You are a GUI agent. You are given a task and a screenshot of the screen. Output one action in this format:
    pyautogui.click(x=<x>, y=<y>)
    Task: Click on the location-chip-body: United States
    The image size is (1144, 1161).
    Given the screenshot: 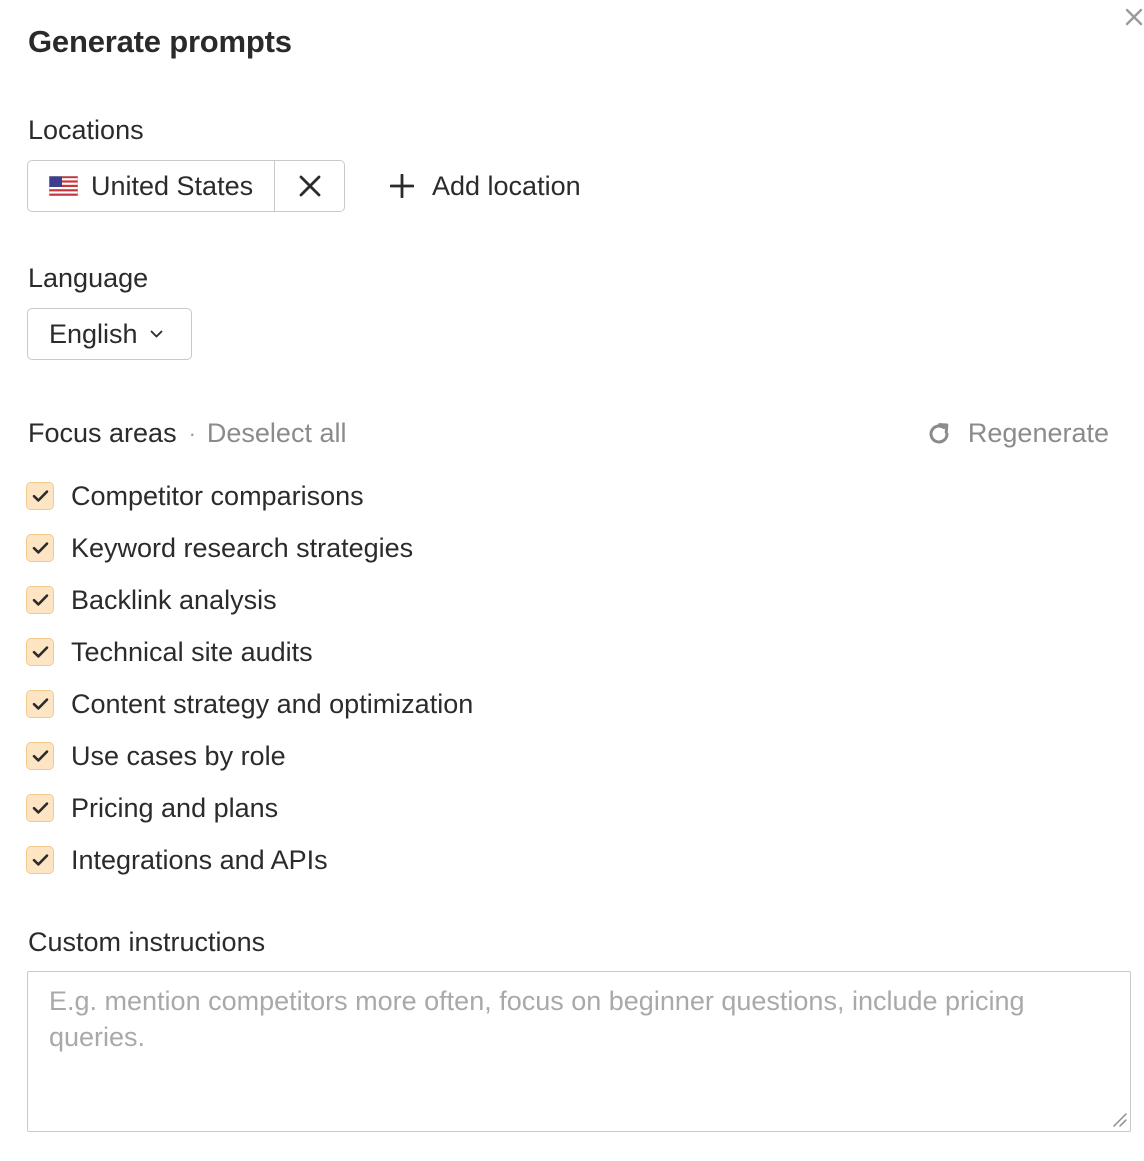 What is the action you would take?
    pyautogui.click(x=151, y=186)
    